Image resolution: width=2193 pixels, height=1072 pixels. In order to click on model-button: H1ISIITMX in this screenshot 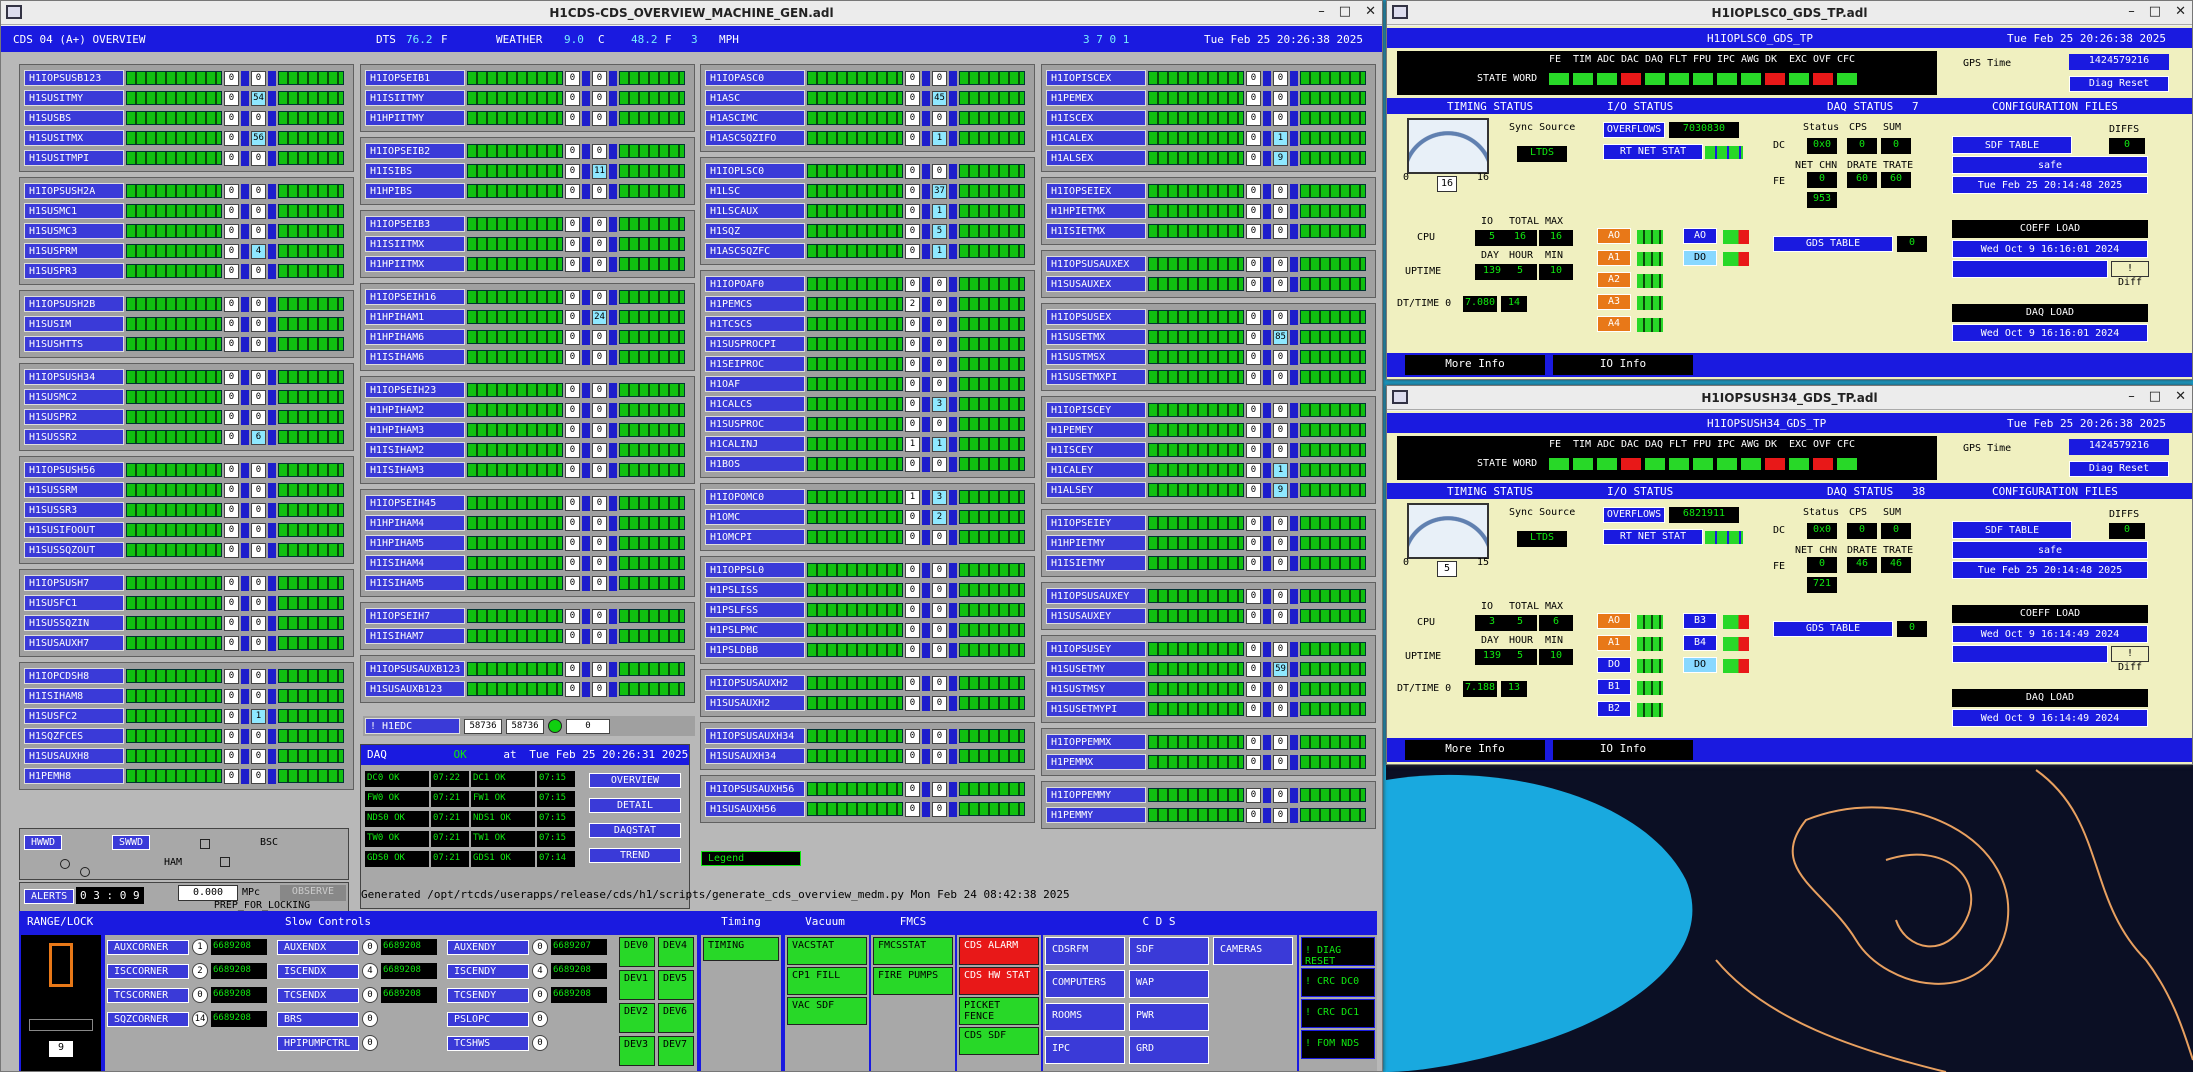, I will do `click(415, 244)`.